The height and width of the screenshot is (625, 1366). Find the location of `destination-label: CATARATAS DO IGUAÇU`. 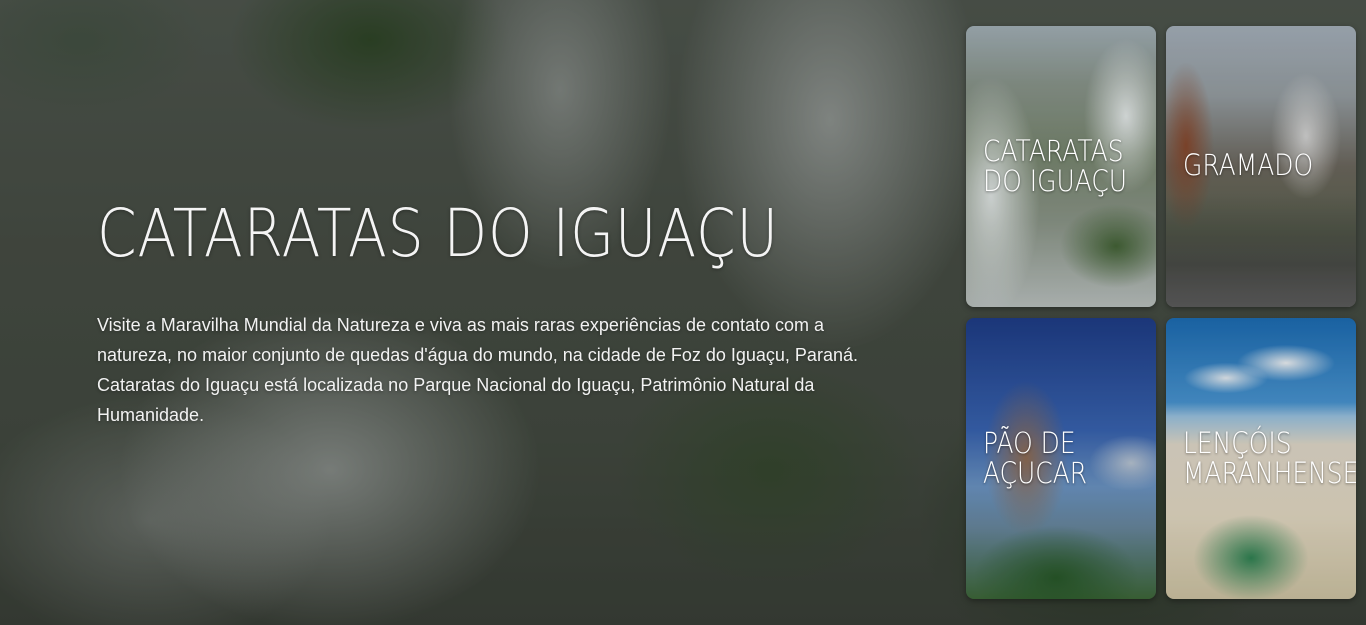

destination-label: CATARATAS DO IGUAÇU is located at coordinates (1057, 166).